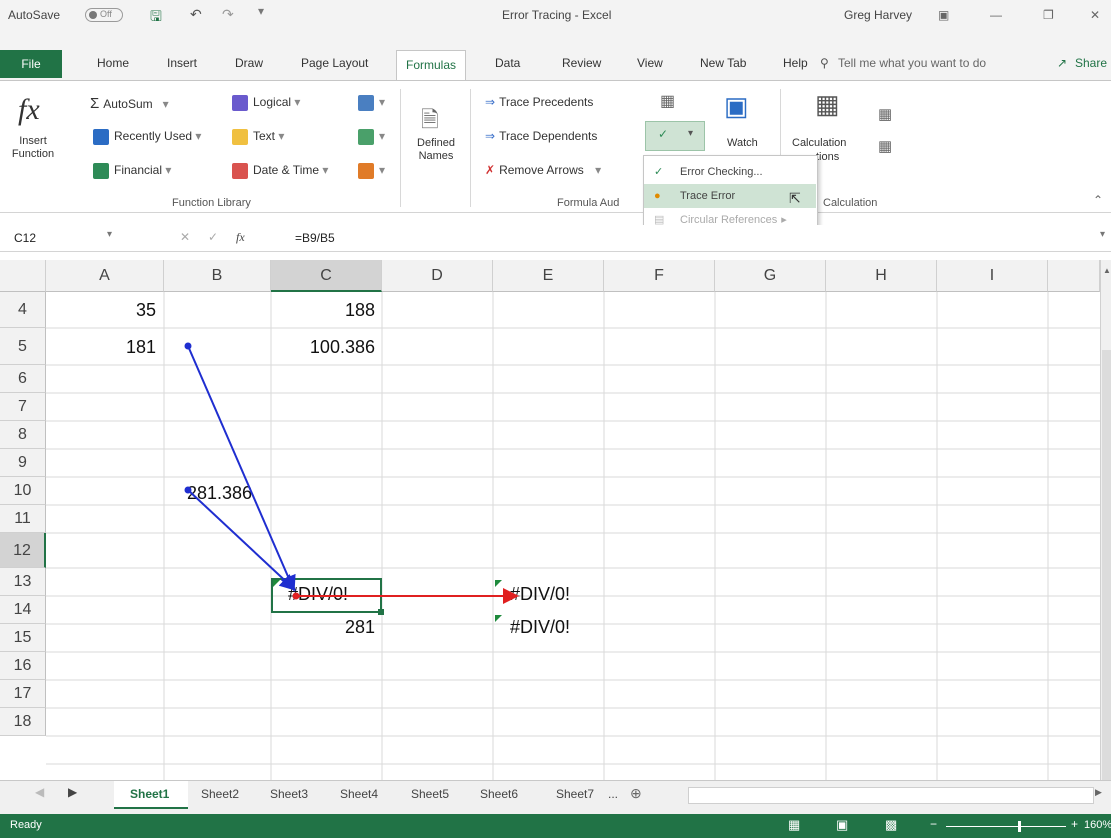 The height and width of the screenshot is (838, 1111). I want to click on formula-input: =B9/B5, so click(315, 238).